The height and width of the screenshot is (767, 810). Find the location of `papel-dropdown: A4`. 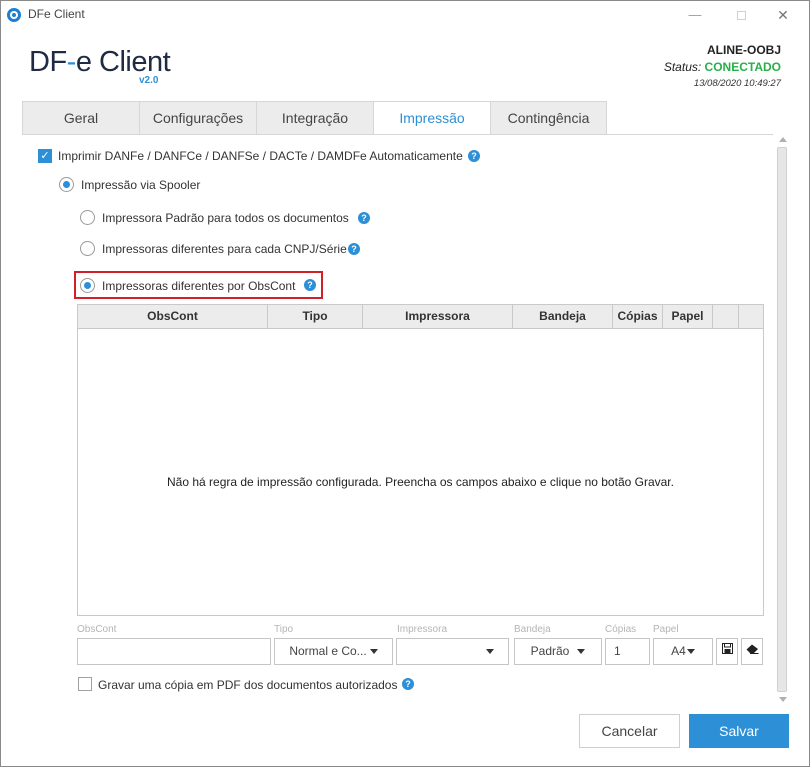

papel-dropdown: A4 is located at coordinates (683, 651).